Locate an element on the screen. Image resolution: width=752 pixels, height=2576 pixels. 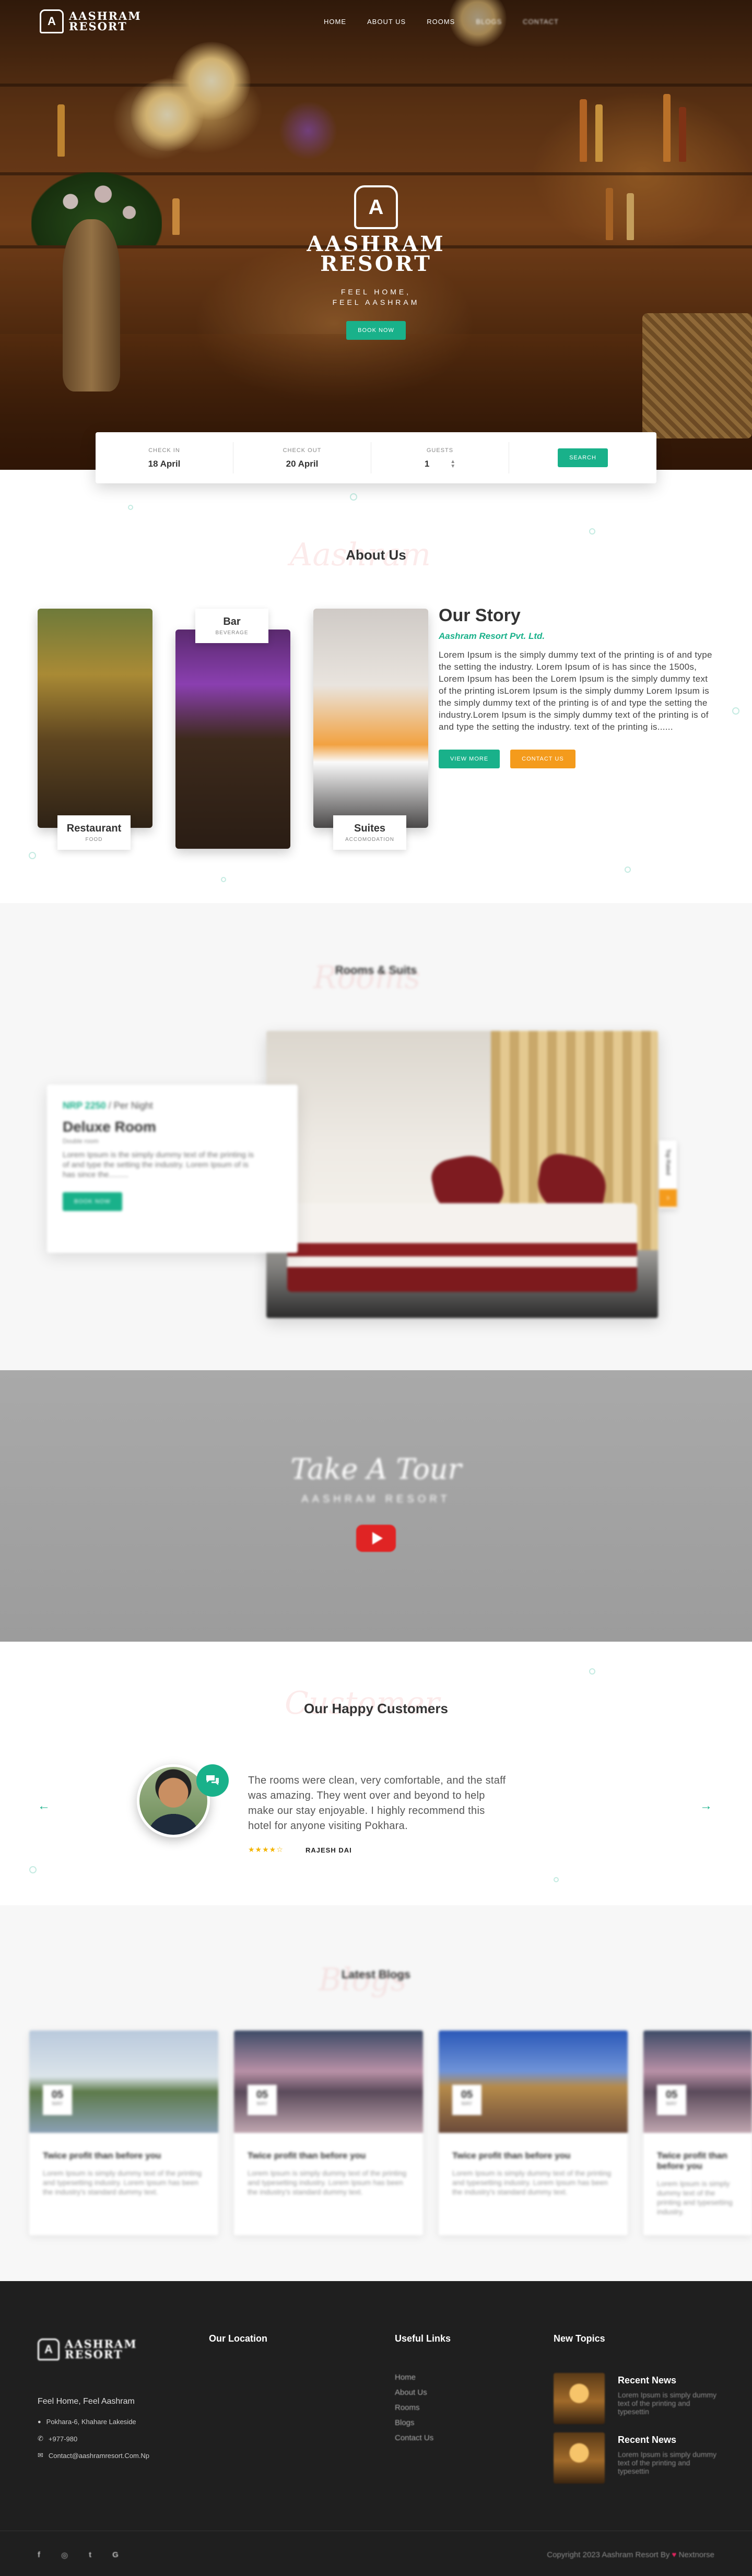
nav-contact: CONTACT is located at coordinates (541, 22).